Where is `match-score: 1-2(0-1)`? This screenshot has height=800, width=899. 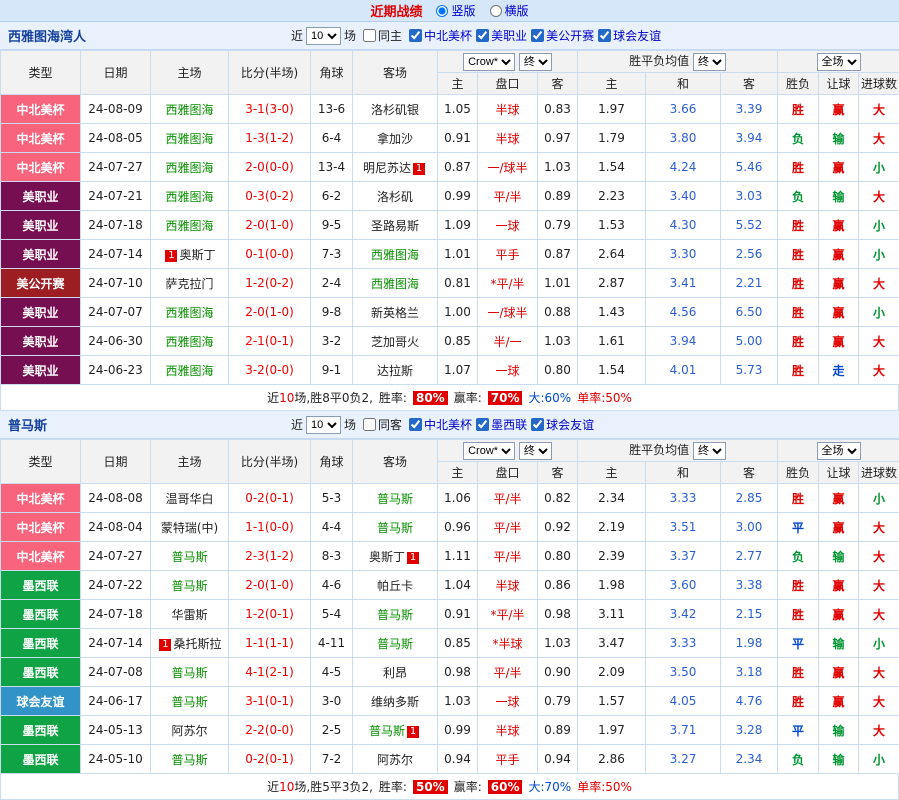
match-score: 1-2(0-1) is located at coordinates (270, 614).